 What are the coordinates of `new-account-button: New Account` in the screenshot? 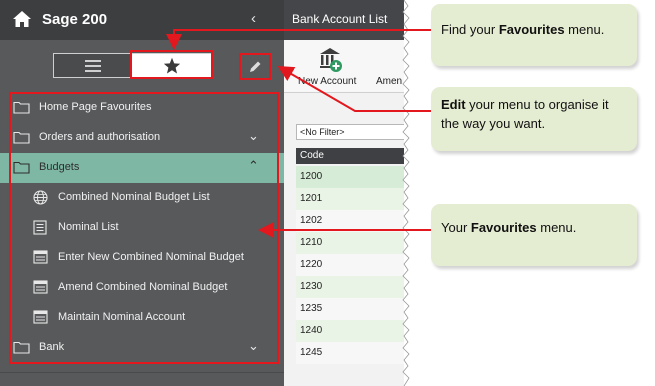 It's located at (327, 81).